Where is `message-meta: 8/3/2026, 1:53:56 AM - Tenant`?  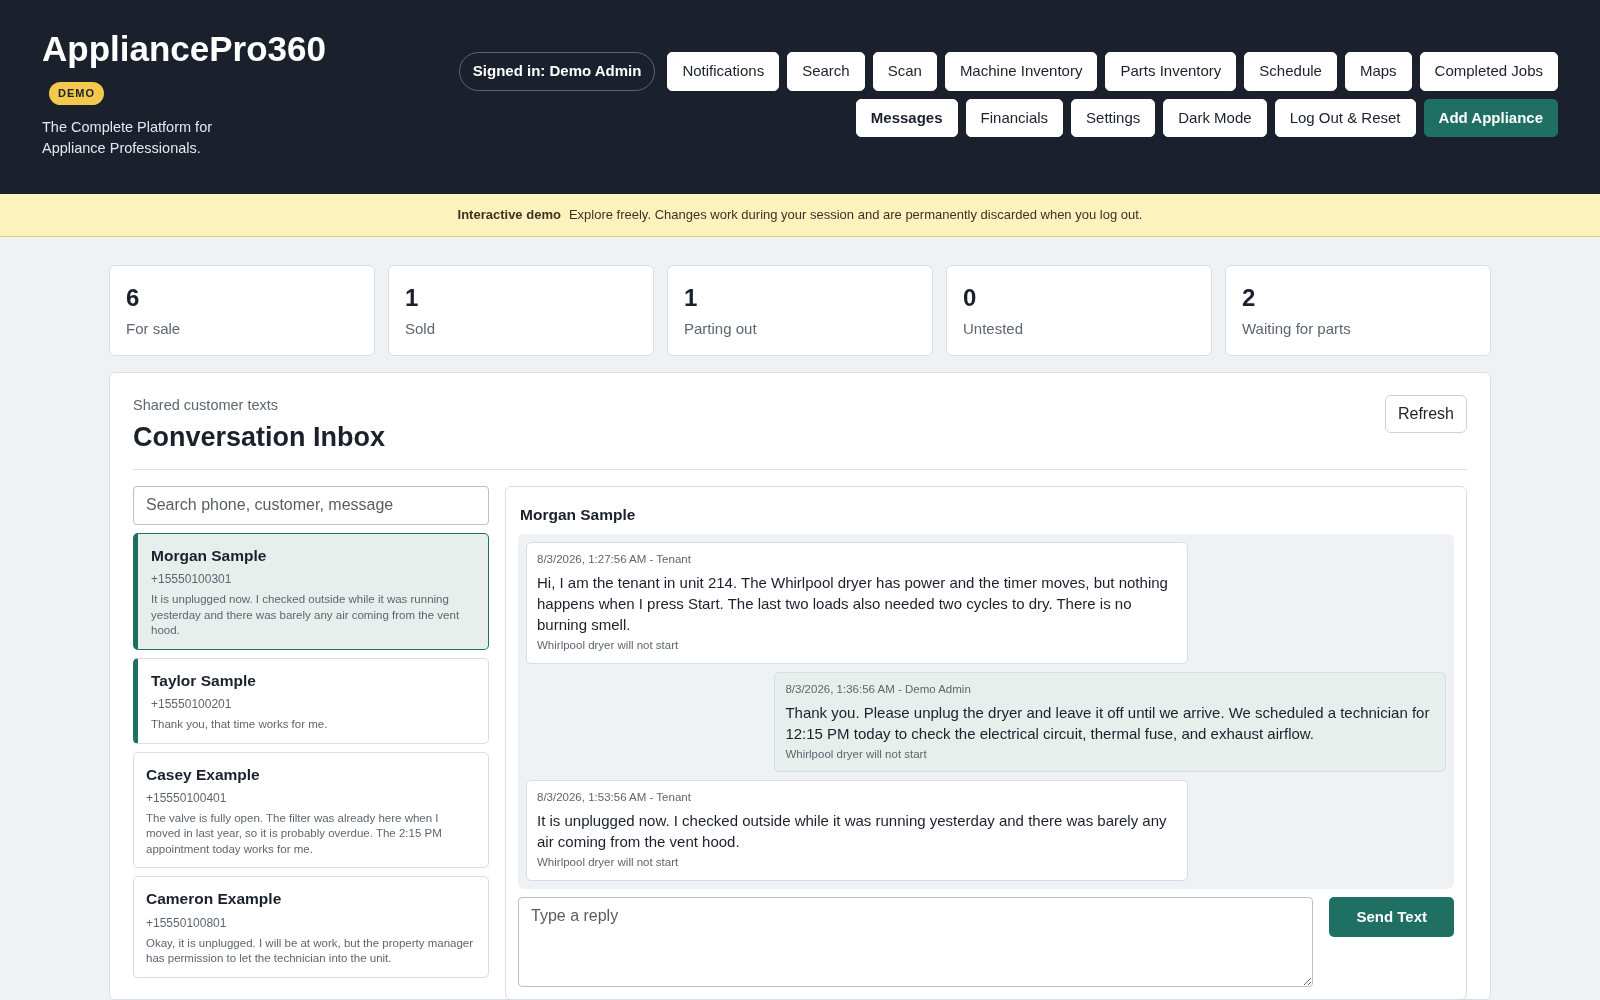 message-meta: 8/3/2026, 1:53:56 AM - Tenant is located at coordinates (614, 798).